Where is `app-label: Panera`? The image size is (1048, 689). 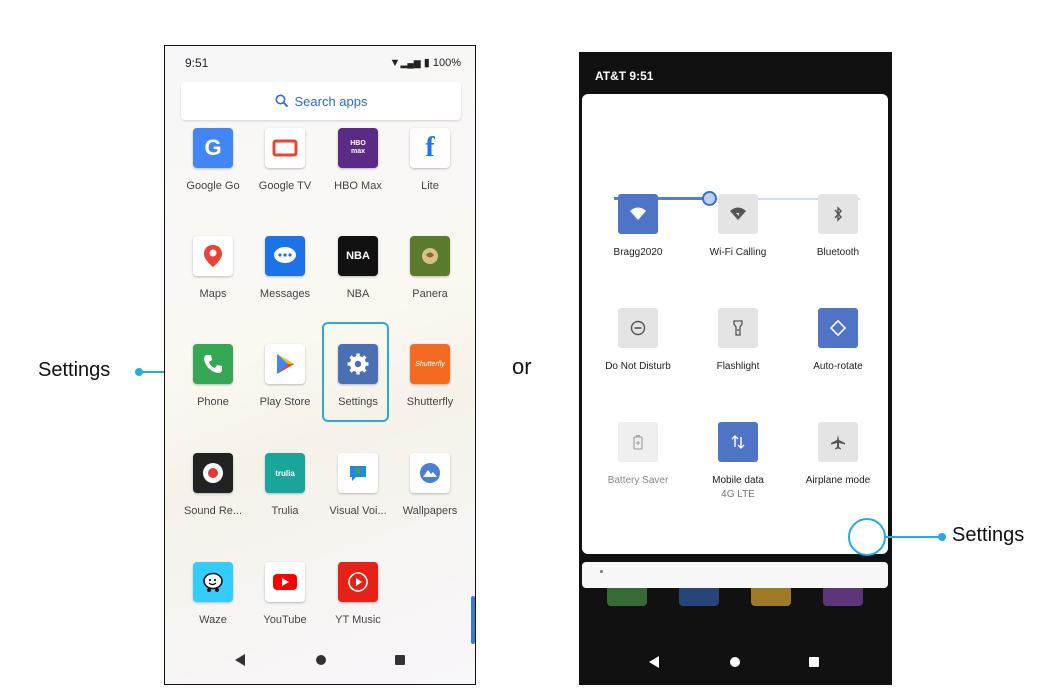 app-label: Panera is located at coordinates (430, 294).